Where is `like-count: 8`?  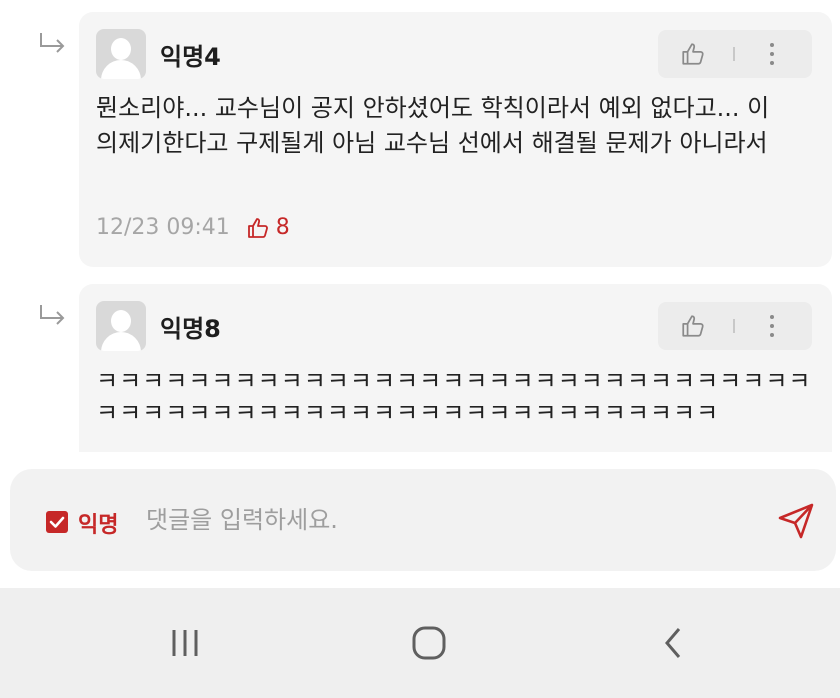
like-count: 8 is located at coordinates (268, 227).